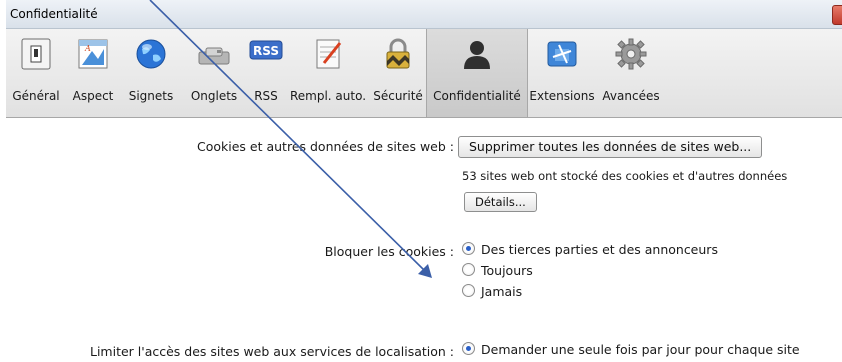 This screenshot has width=842, height=362. What do you see at coordinates (36, 73) in the screenshot?
I see `tab-general: Général` at bounding box center [36, 73].